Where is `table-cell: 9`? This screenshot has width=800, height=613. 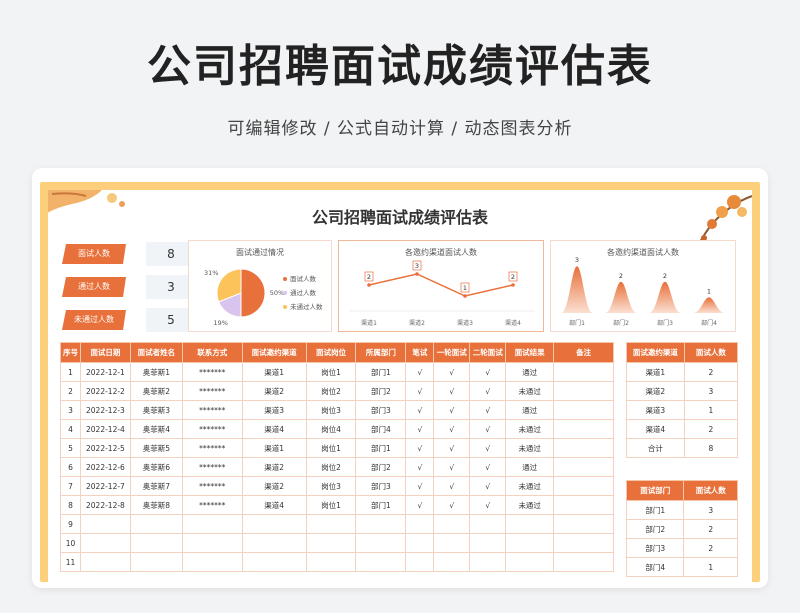
table-cell: 9 is located at coordinates (70, 524).